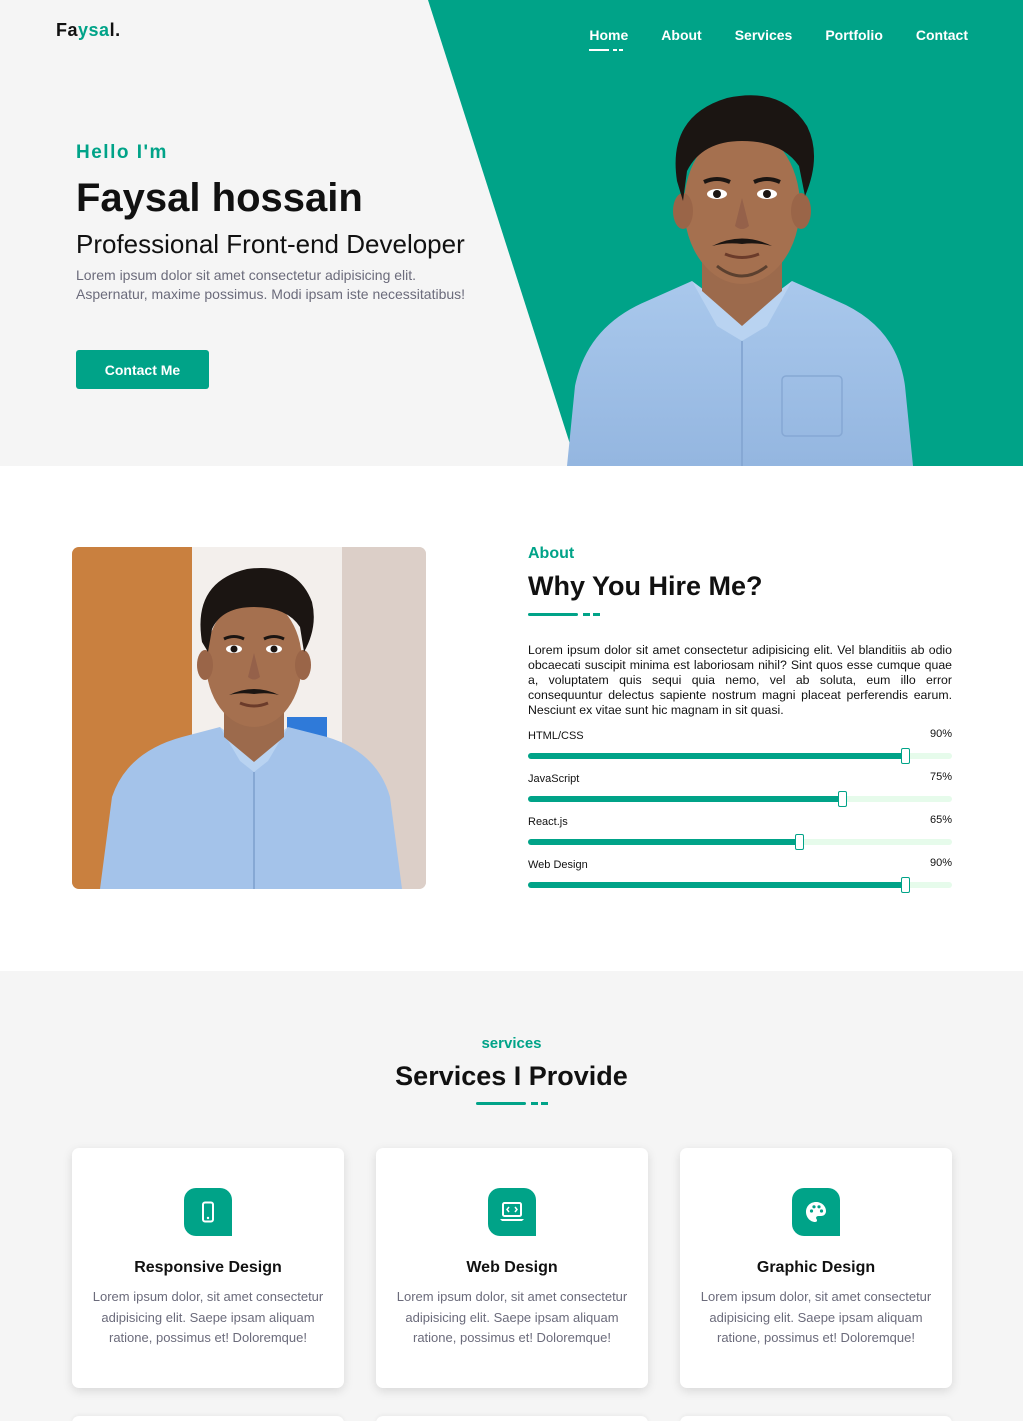 The width and height of the screenshot is (1023, 1421). I want to click on nav-about: About, so click(681, 38).